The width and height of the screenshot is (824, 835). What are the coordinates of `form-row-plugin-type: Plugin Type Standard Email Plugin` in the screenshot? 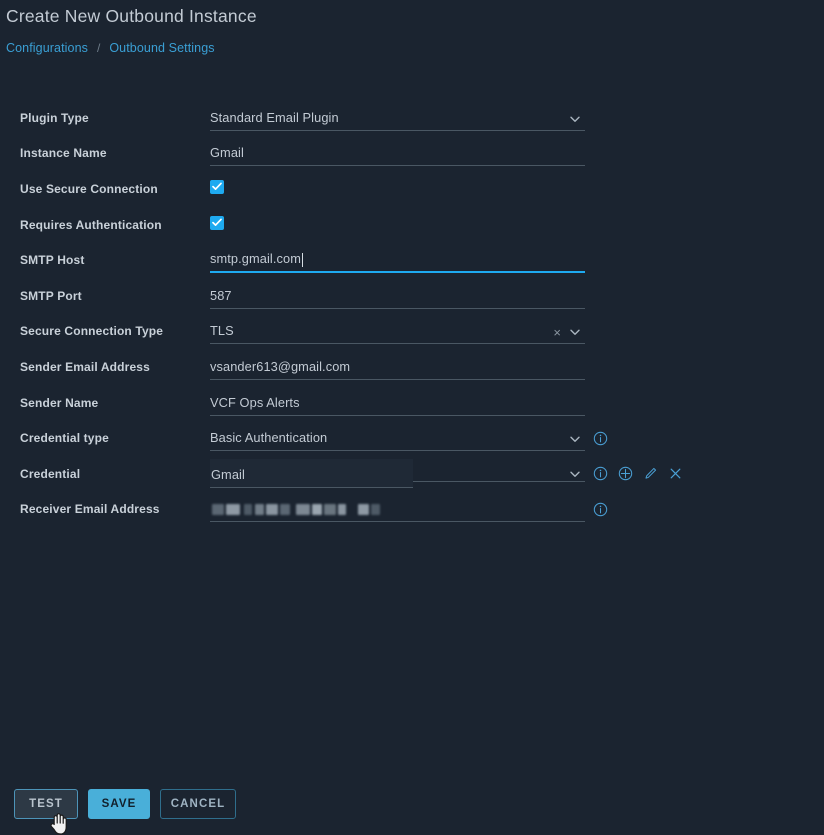 It's located at (412, 118).